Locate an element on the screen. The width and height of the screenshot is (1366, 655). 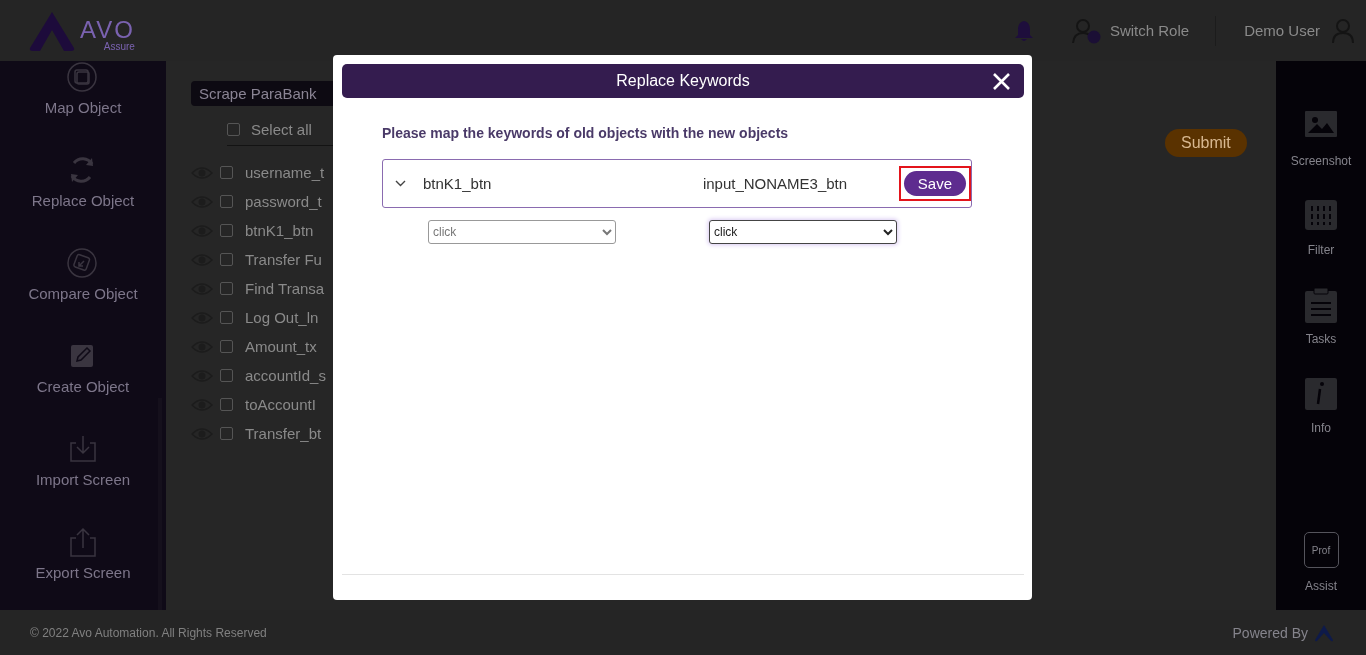
old-keyword-dropdown: click is located at coordinates (522, 232).